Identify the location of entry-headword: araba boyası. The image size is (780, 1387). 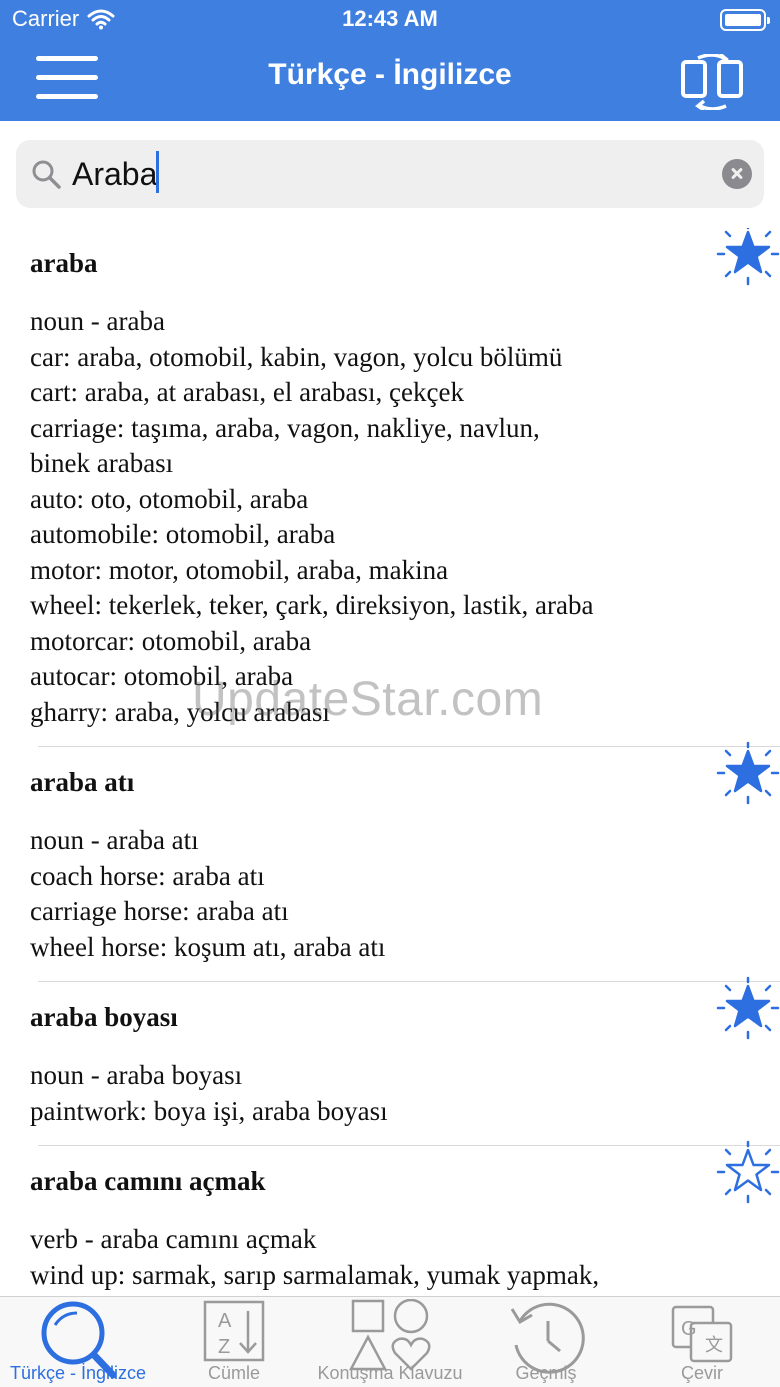
(104, 1017).